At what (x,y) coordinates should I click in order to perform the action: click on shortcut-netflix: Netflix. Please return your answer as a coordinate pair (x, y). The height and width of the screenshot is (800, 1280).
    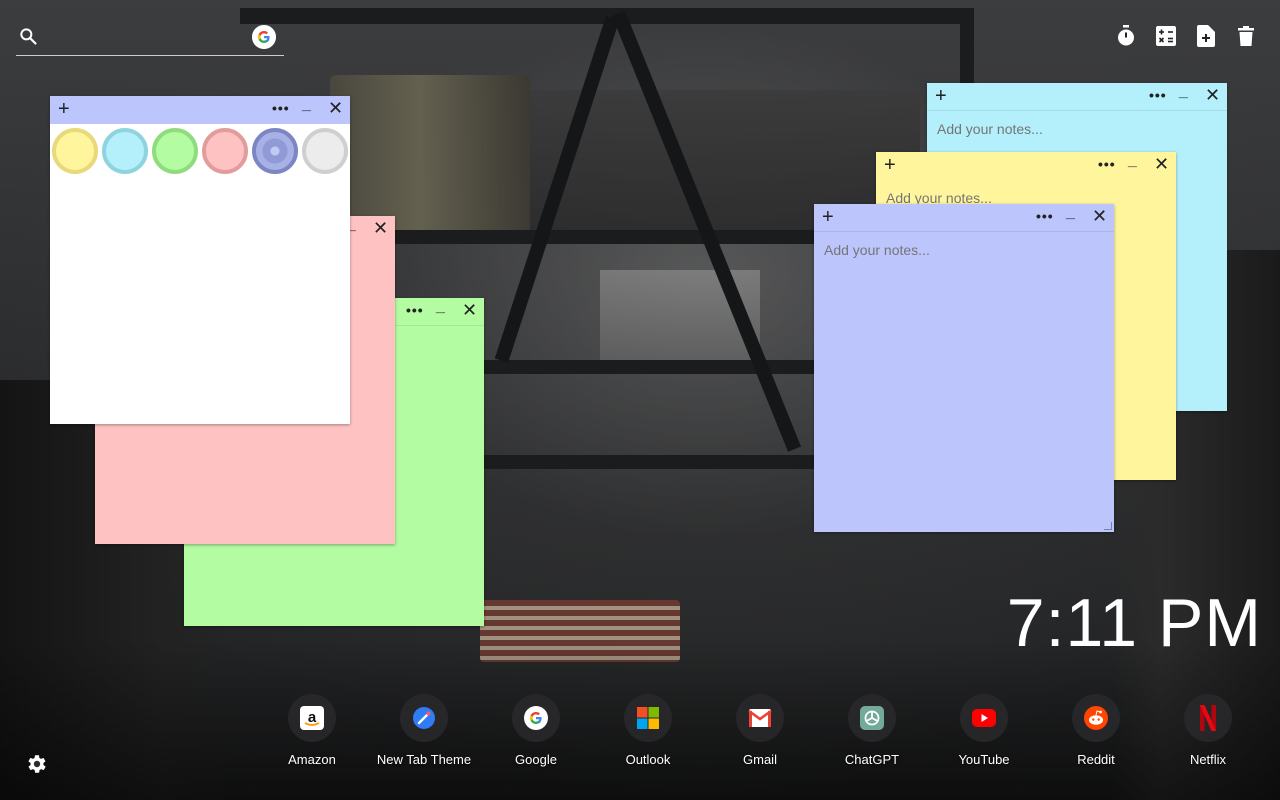
    Looking at the image, I should click on (1208, 730).